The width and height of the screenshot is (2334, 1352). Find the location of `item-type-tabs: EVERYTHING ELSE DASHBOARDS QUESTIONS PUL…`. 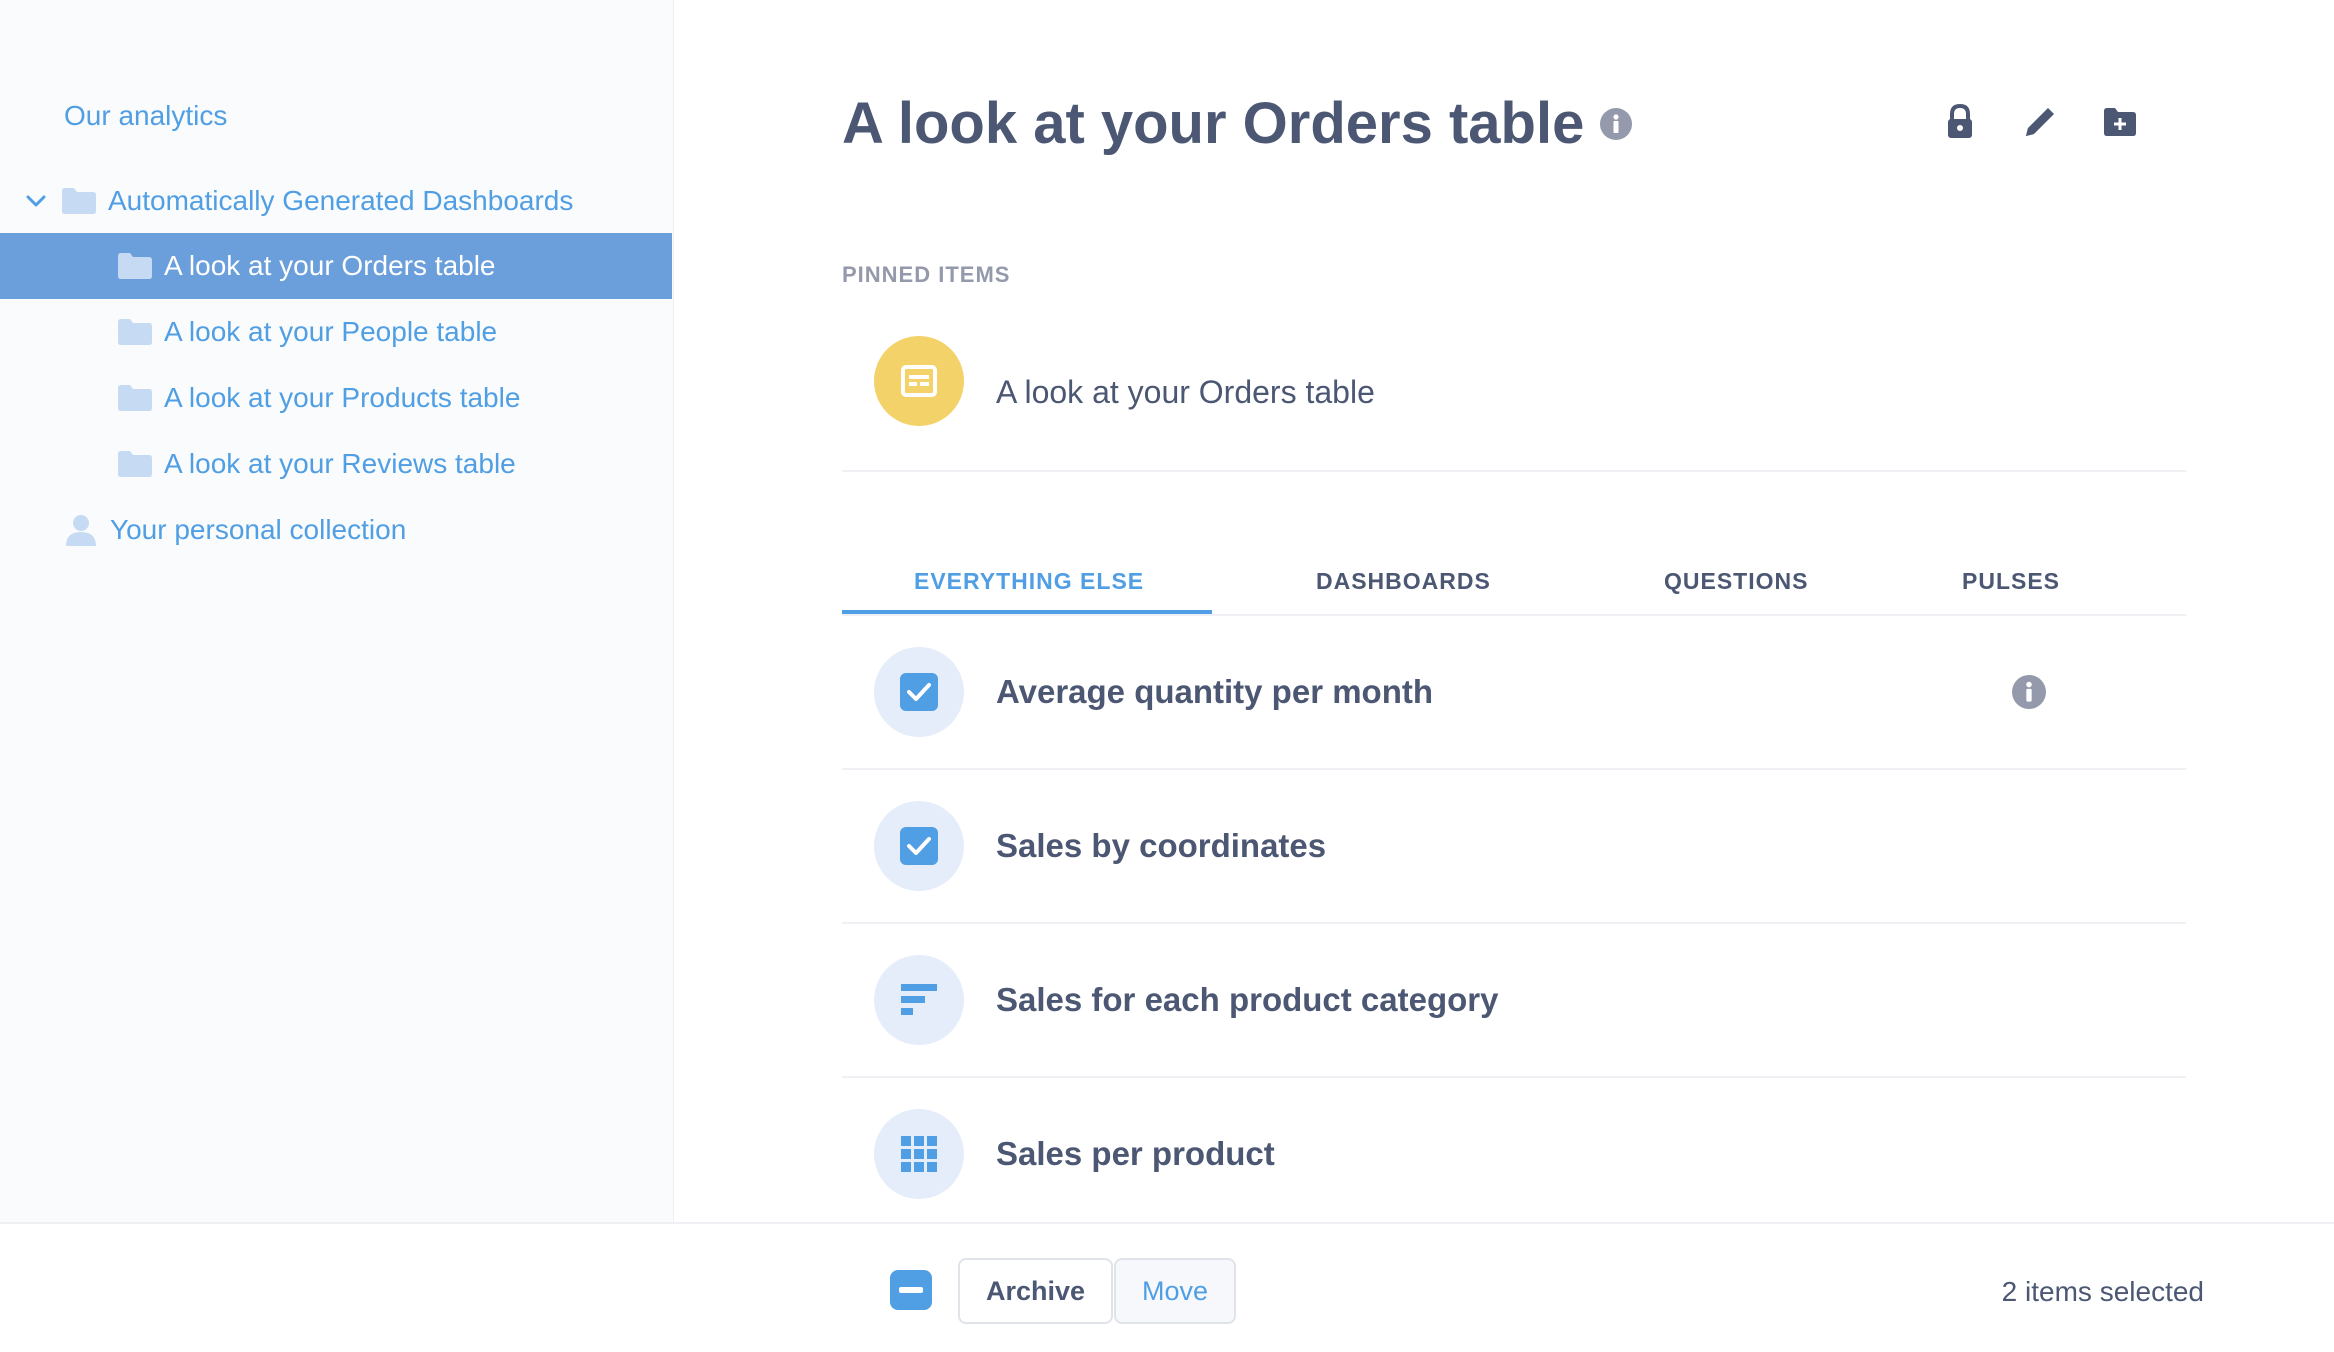

item-type-tabs: EVERYTHING ELSE DASHBOARDS QUESTIONS PUL… is located at coordinates (1514, 588).